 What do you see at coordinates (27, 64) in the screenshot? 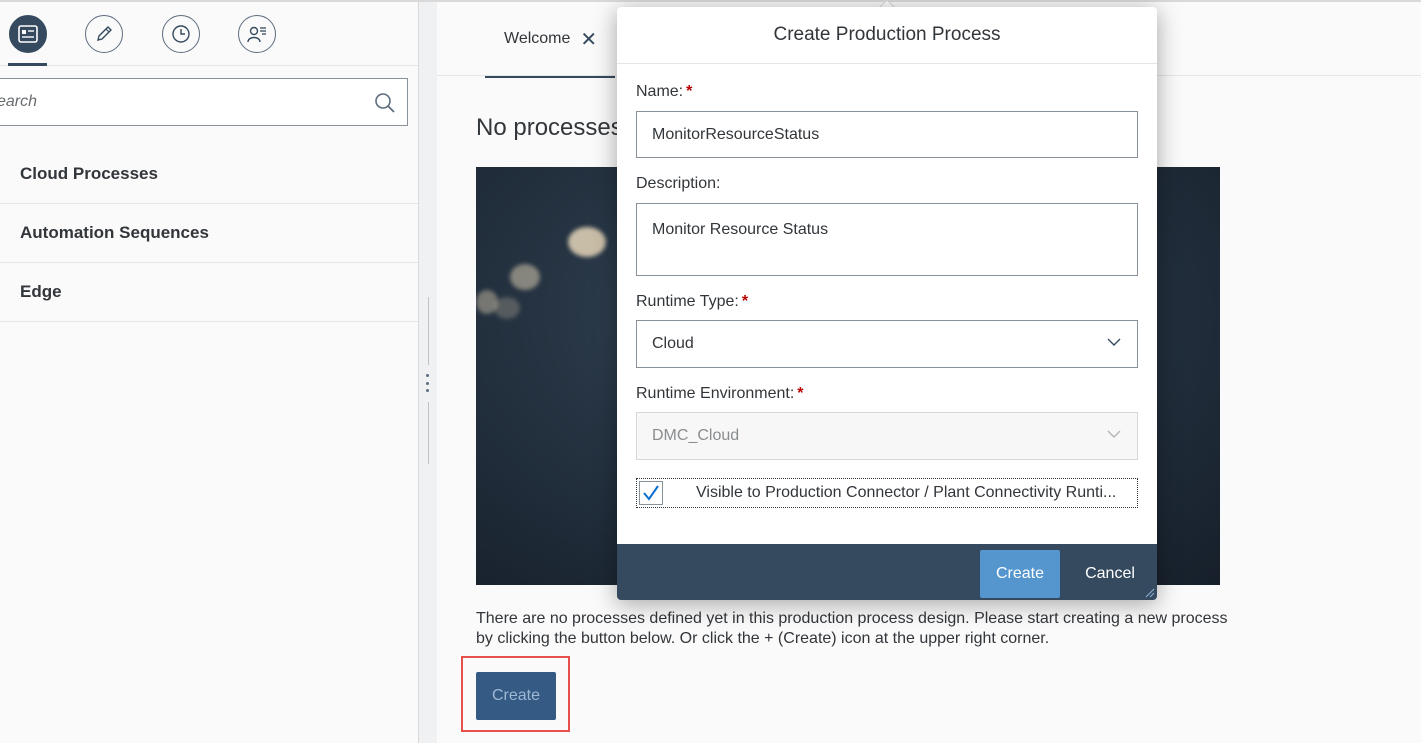
I see `active-tab-indicator` at bounding box center [27, 64].